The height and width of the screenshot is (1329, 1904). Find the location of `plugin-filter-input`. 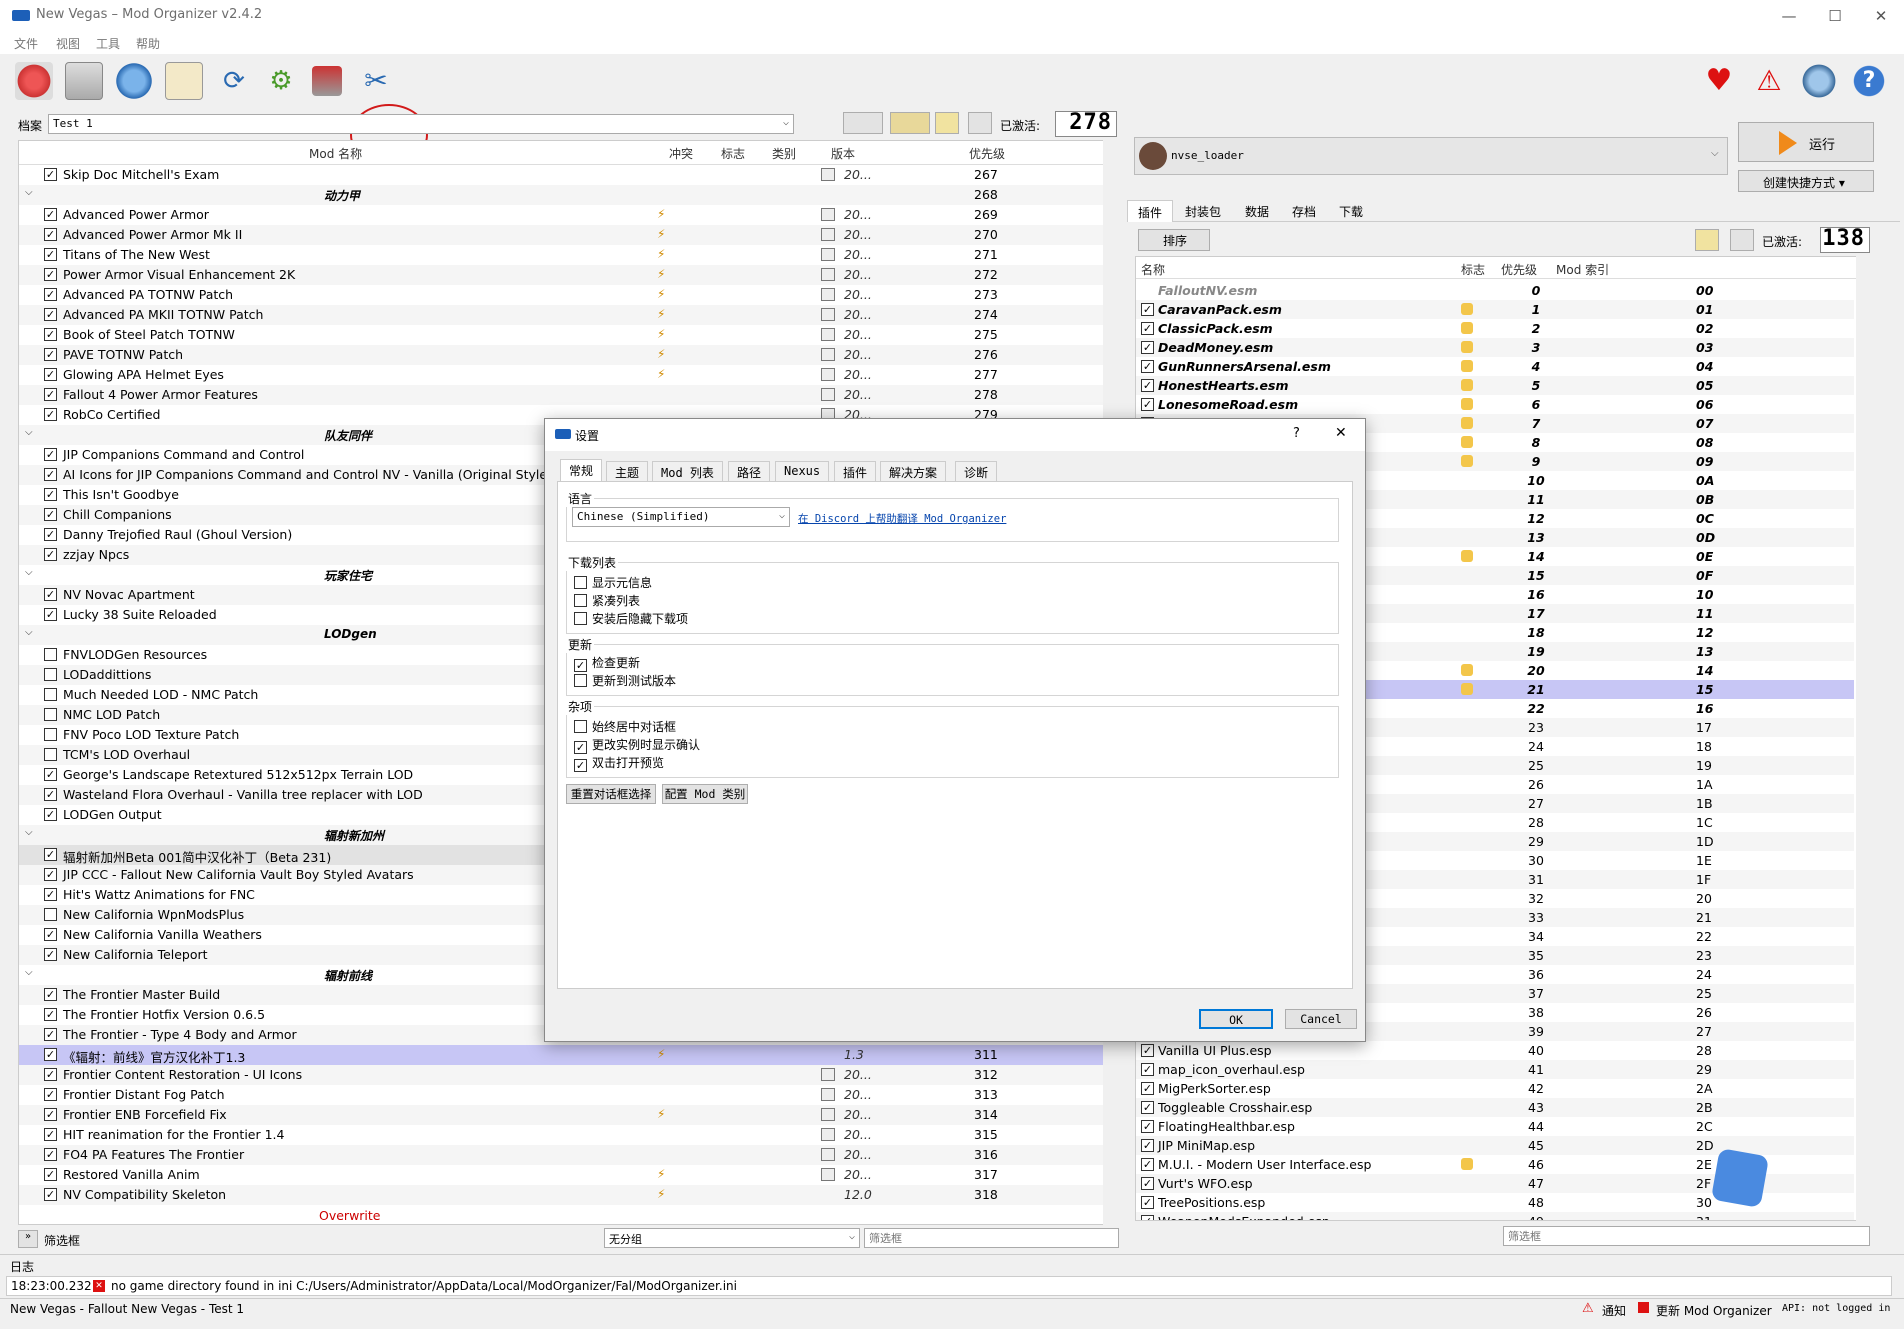

plugin-filter-input is located at coordinates (1686, 1236).